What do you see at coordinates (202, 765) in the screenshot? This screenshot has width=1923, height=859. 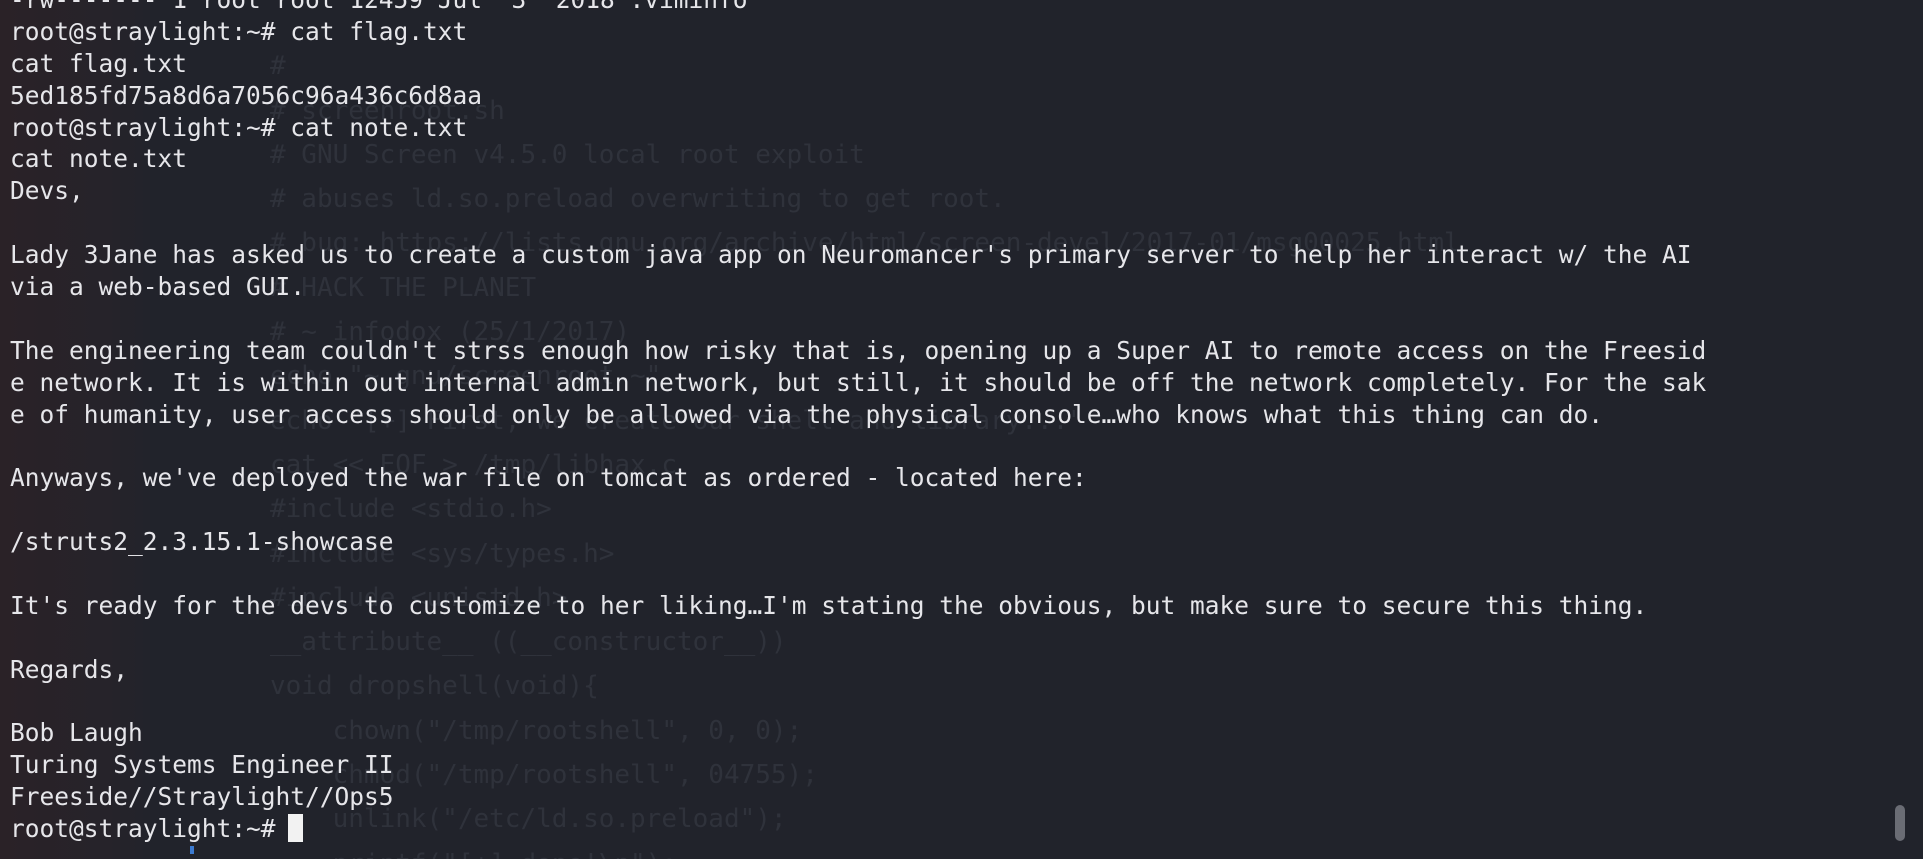 I see `output-line: Turing Systems Engineer II` at bounding box center [202, 765].